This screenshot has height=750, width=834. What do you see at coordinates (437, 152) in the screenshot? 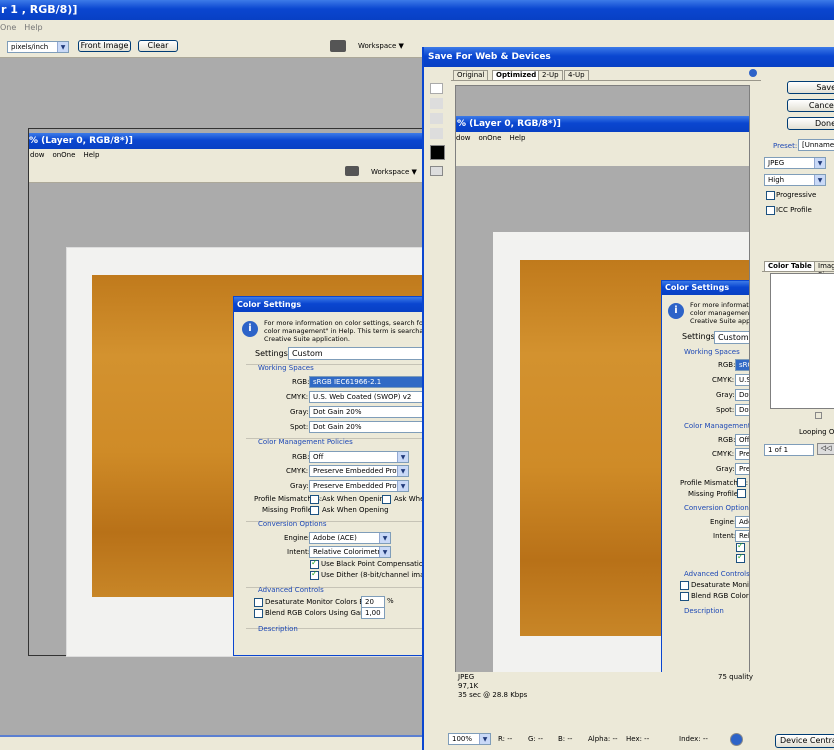
I see `eyedropper-color-swatch` at bounding box center [437, 152].